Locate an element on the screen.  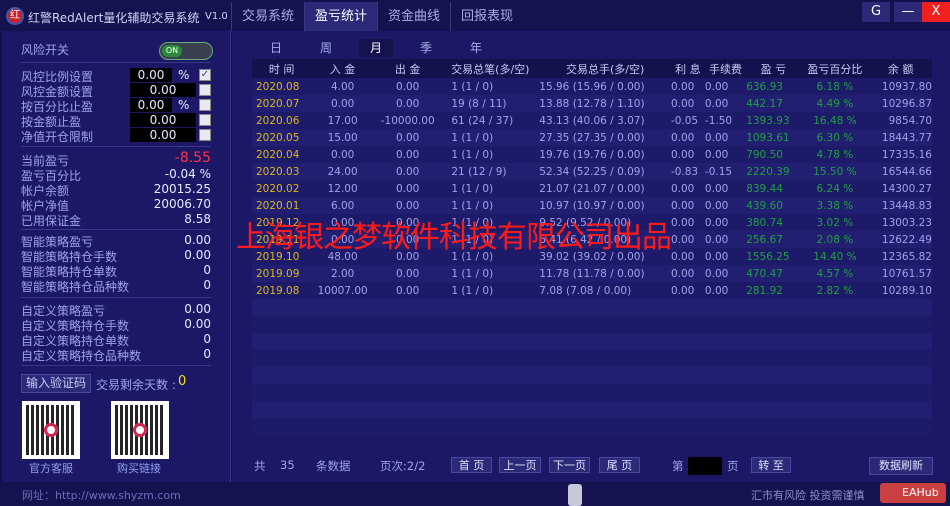
column-header: 出 金 is located at coordinates (407, 68).